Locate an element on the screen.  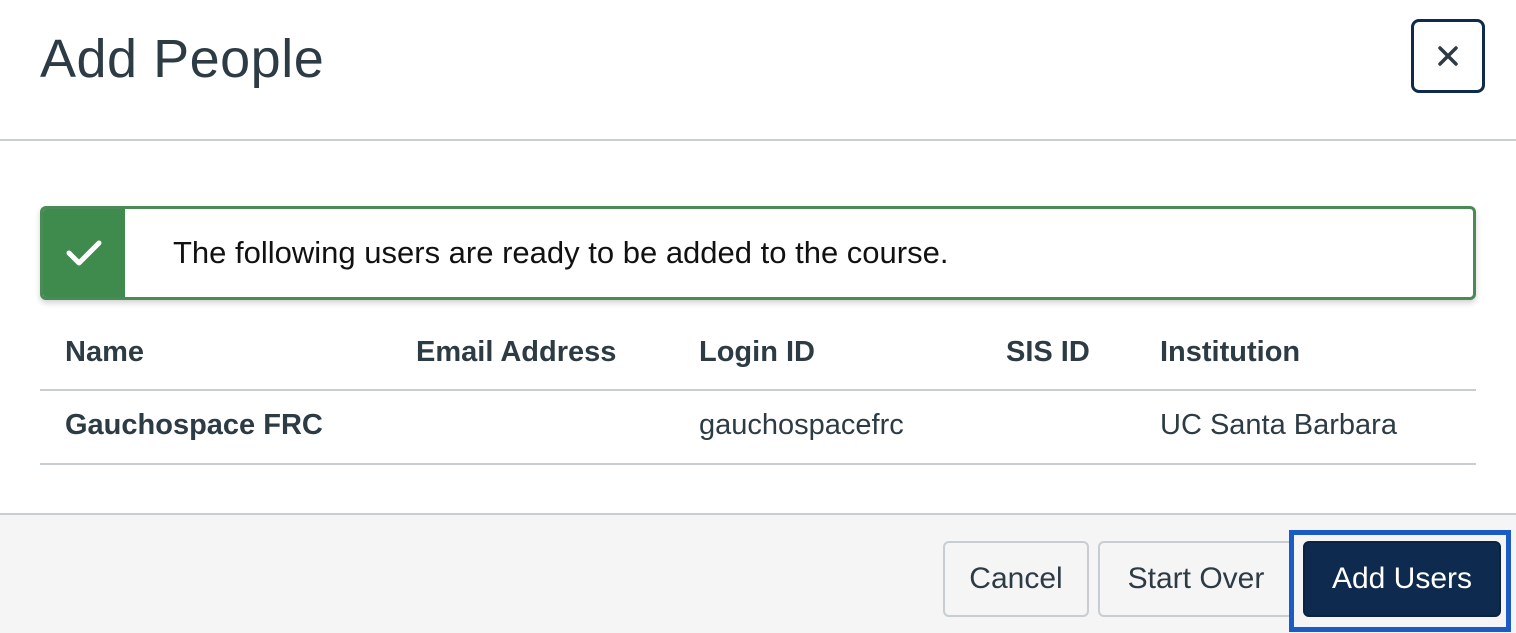
alert-icon-panel is located at coordinates (84, 253).